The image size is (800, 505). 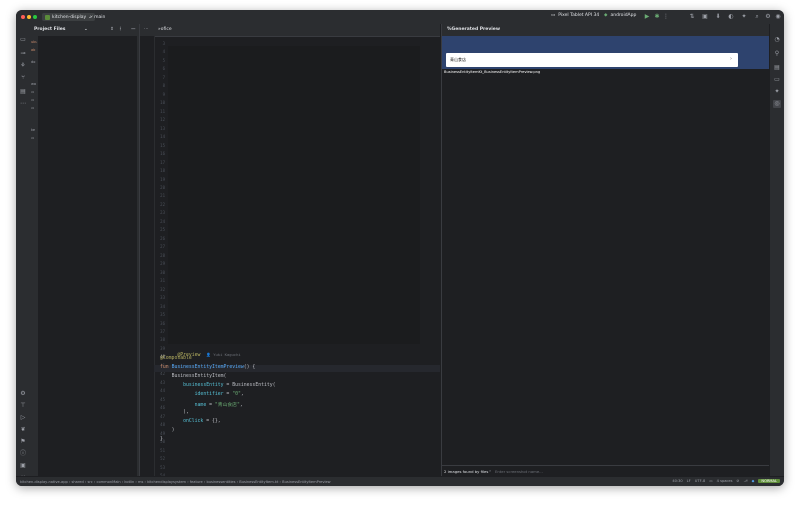 I want to click on project-tool-icon: ▭, so click(x=23, y=40).